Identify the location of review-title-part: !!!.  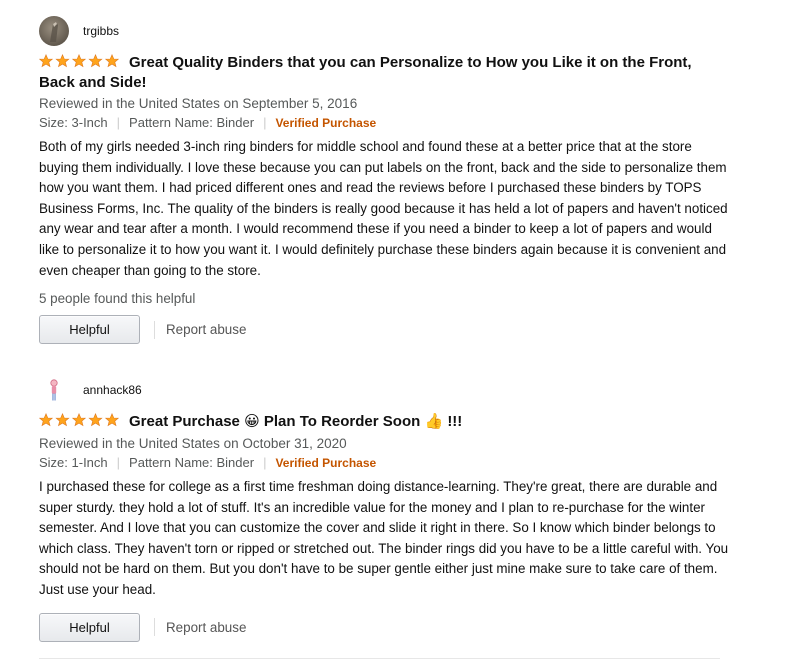
(455, 421).